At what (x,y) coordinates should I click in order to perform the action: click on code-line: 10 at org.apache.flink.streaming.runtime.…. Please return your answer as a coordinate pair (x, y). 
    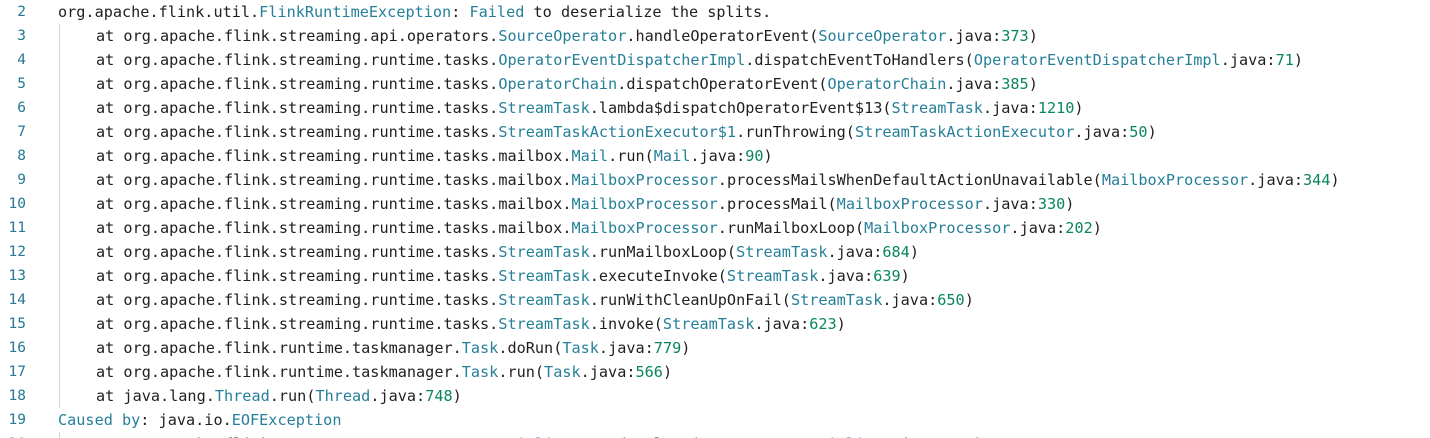
    Looking at the image, I should click on (715, 204).